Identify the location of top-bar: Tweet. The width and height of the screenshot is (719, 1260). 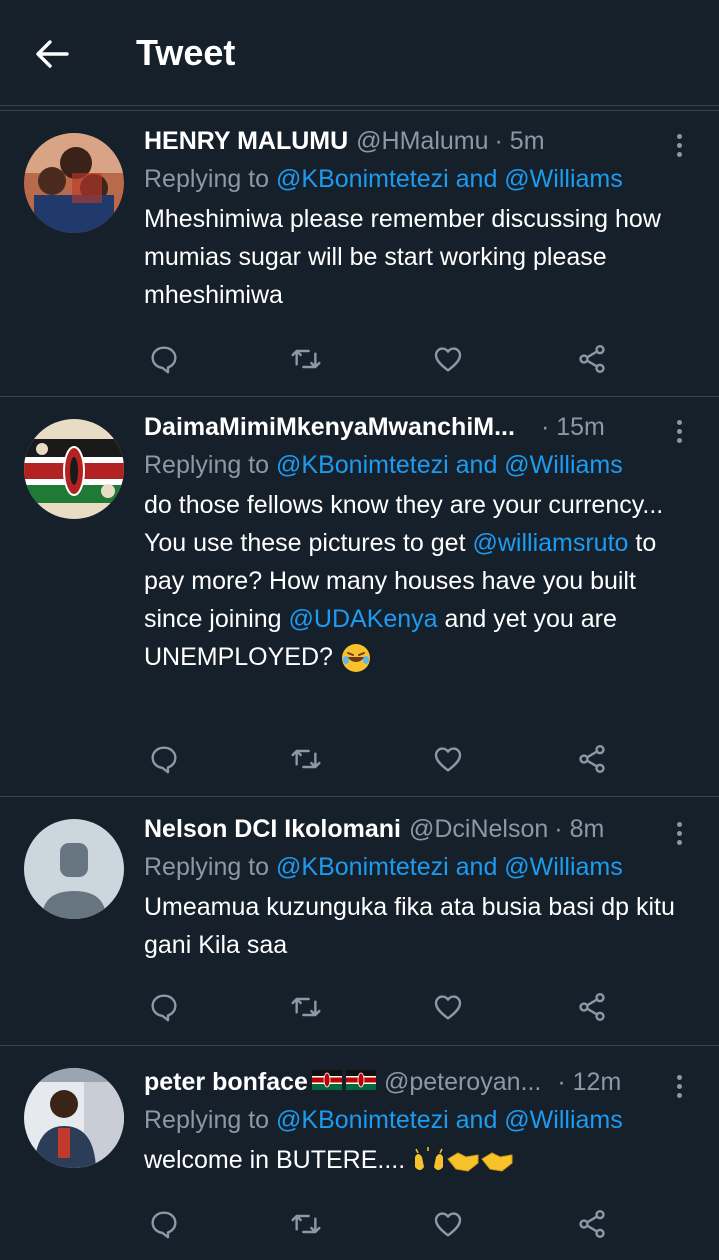
(359, 53).